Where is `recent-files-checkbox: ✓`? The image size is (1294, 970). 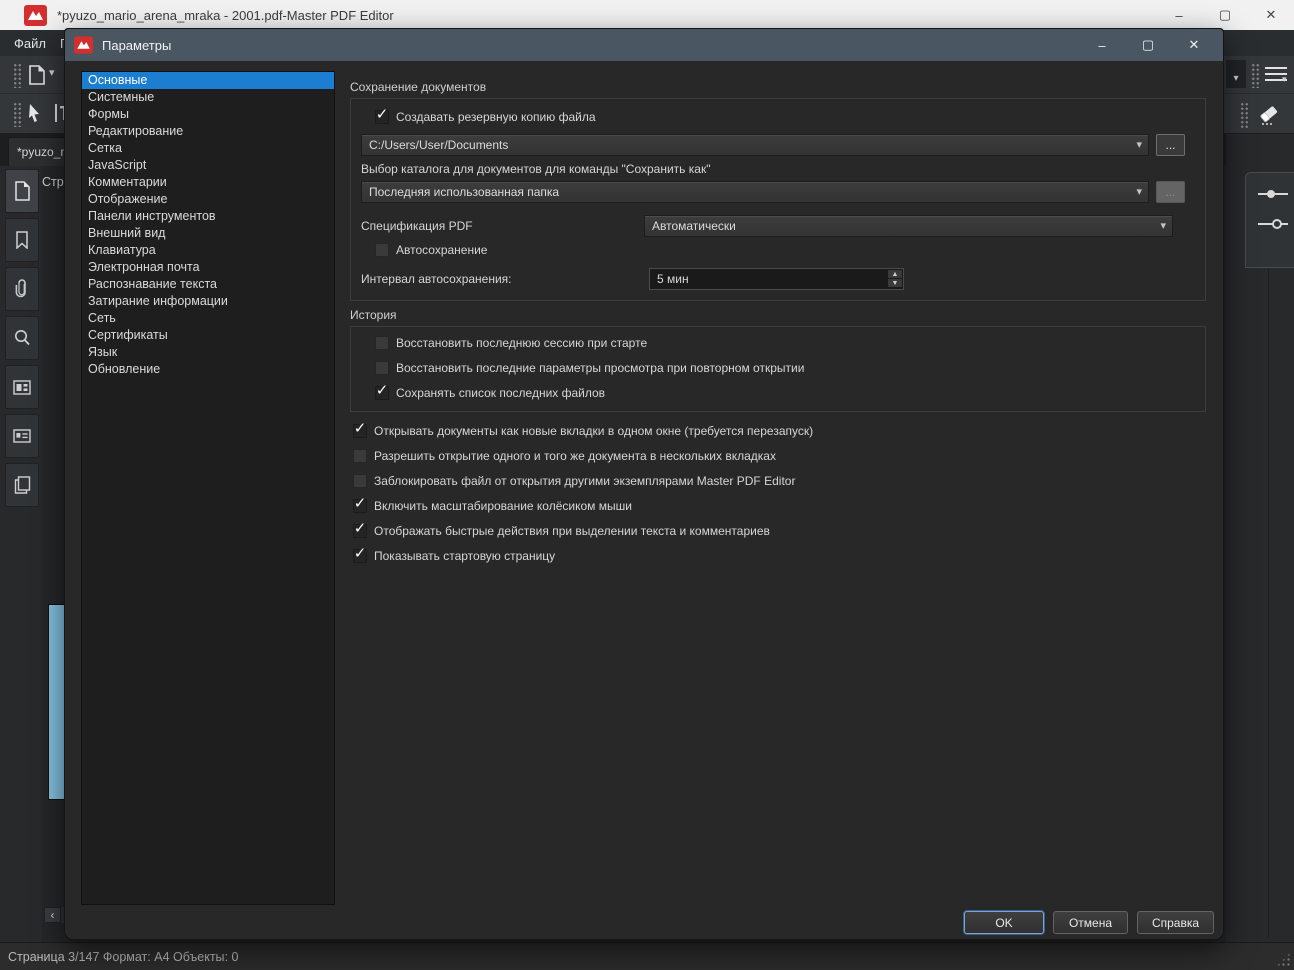
recent-files-checkbox: ✓ is located at coordinates (382, 391).